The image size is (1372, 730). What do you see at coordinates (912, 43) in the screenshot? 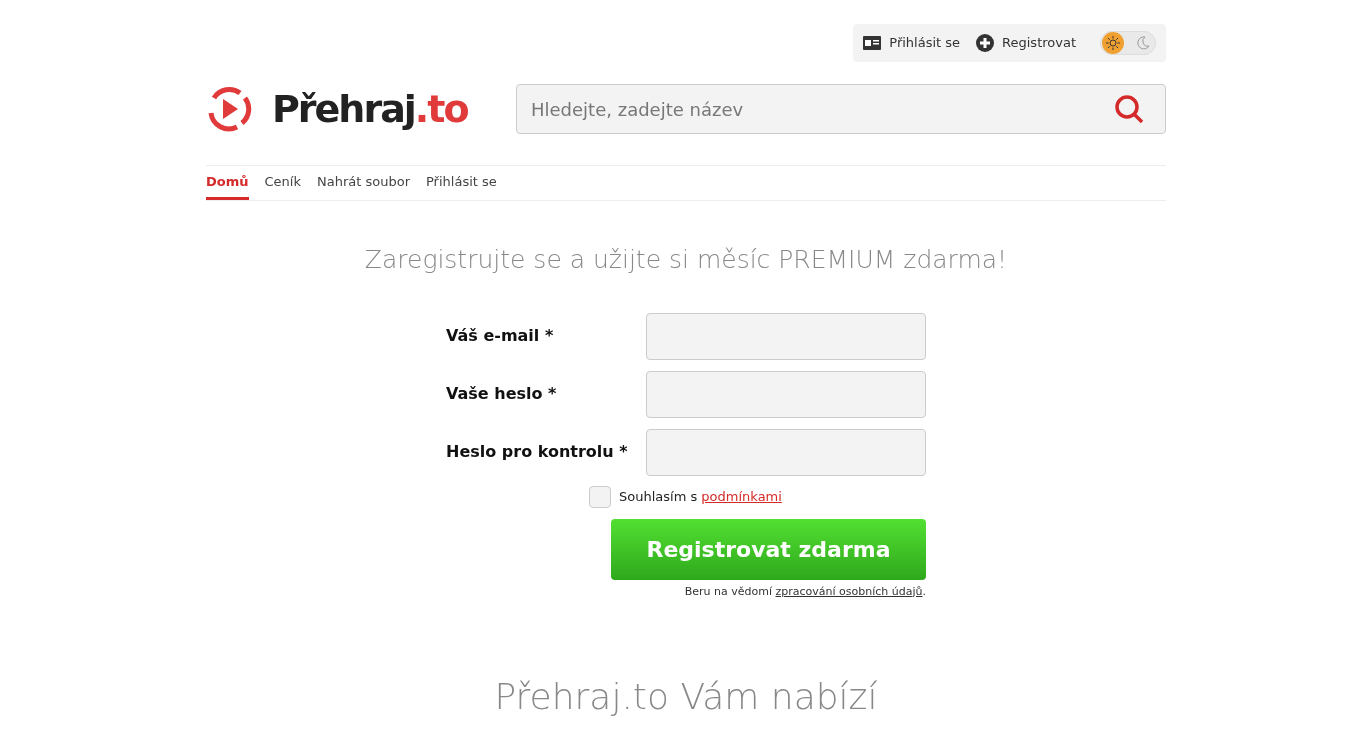
I see `top-bar-link: Přihlásit se` at bounding box center [912, 43].